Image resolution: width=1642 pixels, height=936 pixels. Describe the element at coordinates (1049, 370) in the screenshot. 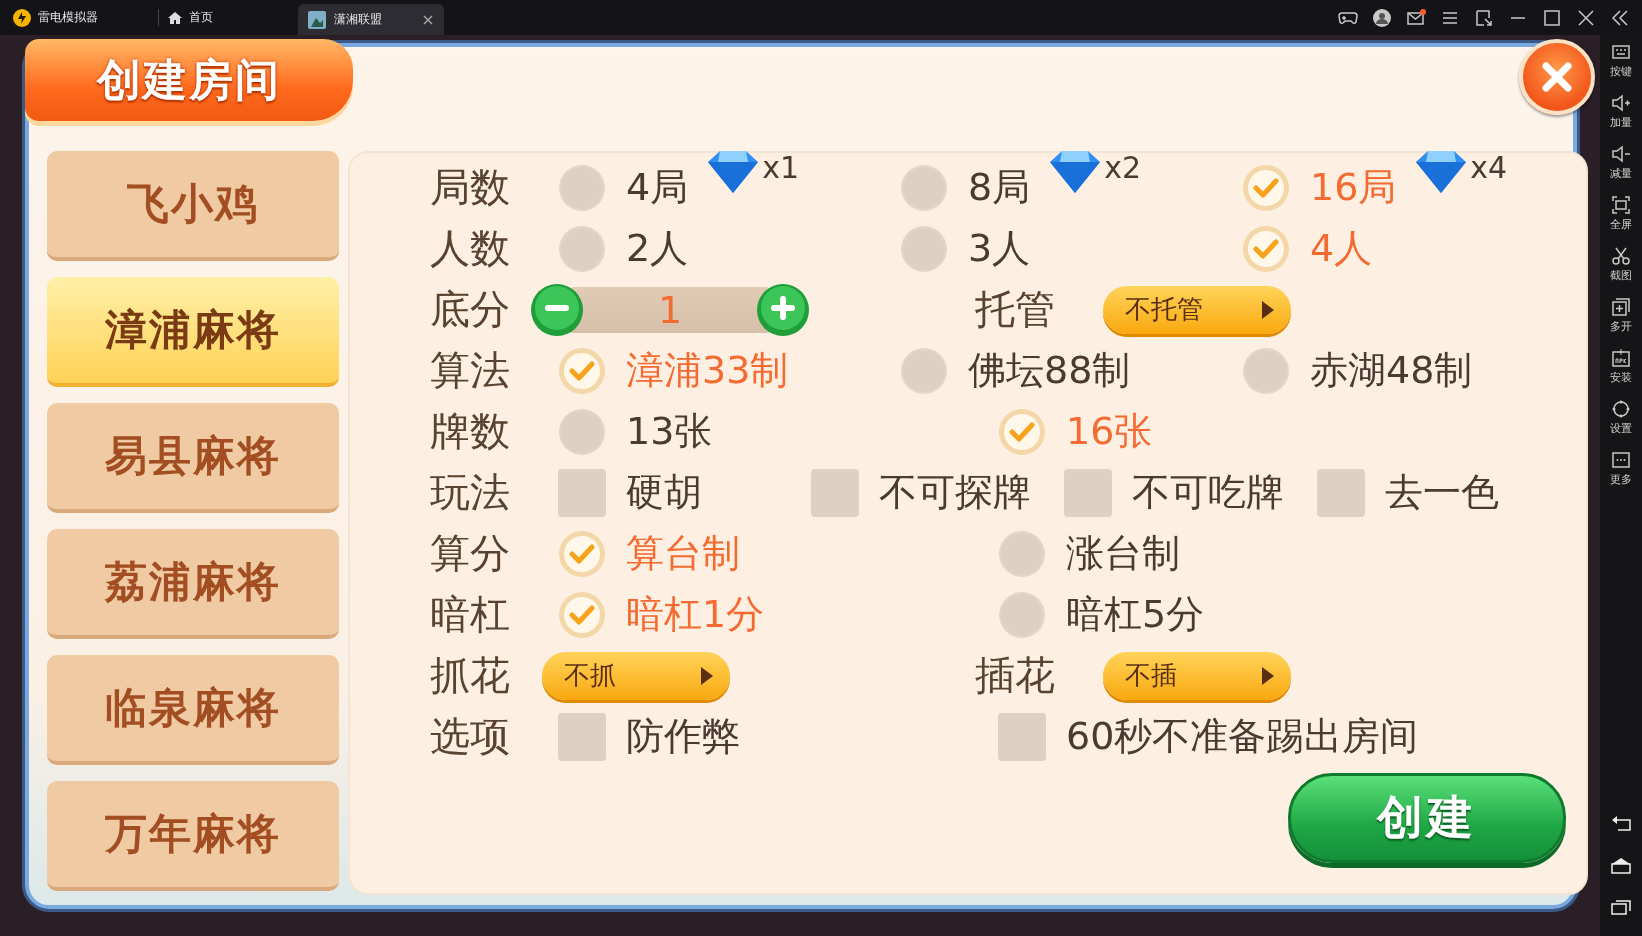

I see `option-label: 佛坛88制` at that location.